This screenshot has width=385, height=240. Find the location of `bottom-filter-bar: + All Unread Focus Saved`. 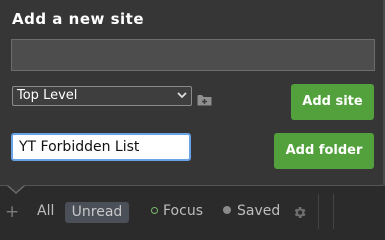

bottom-filter-bar: + All Unread Focus Saved is located at coordinates (192, 211).